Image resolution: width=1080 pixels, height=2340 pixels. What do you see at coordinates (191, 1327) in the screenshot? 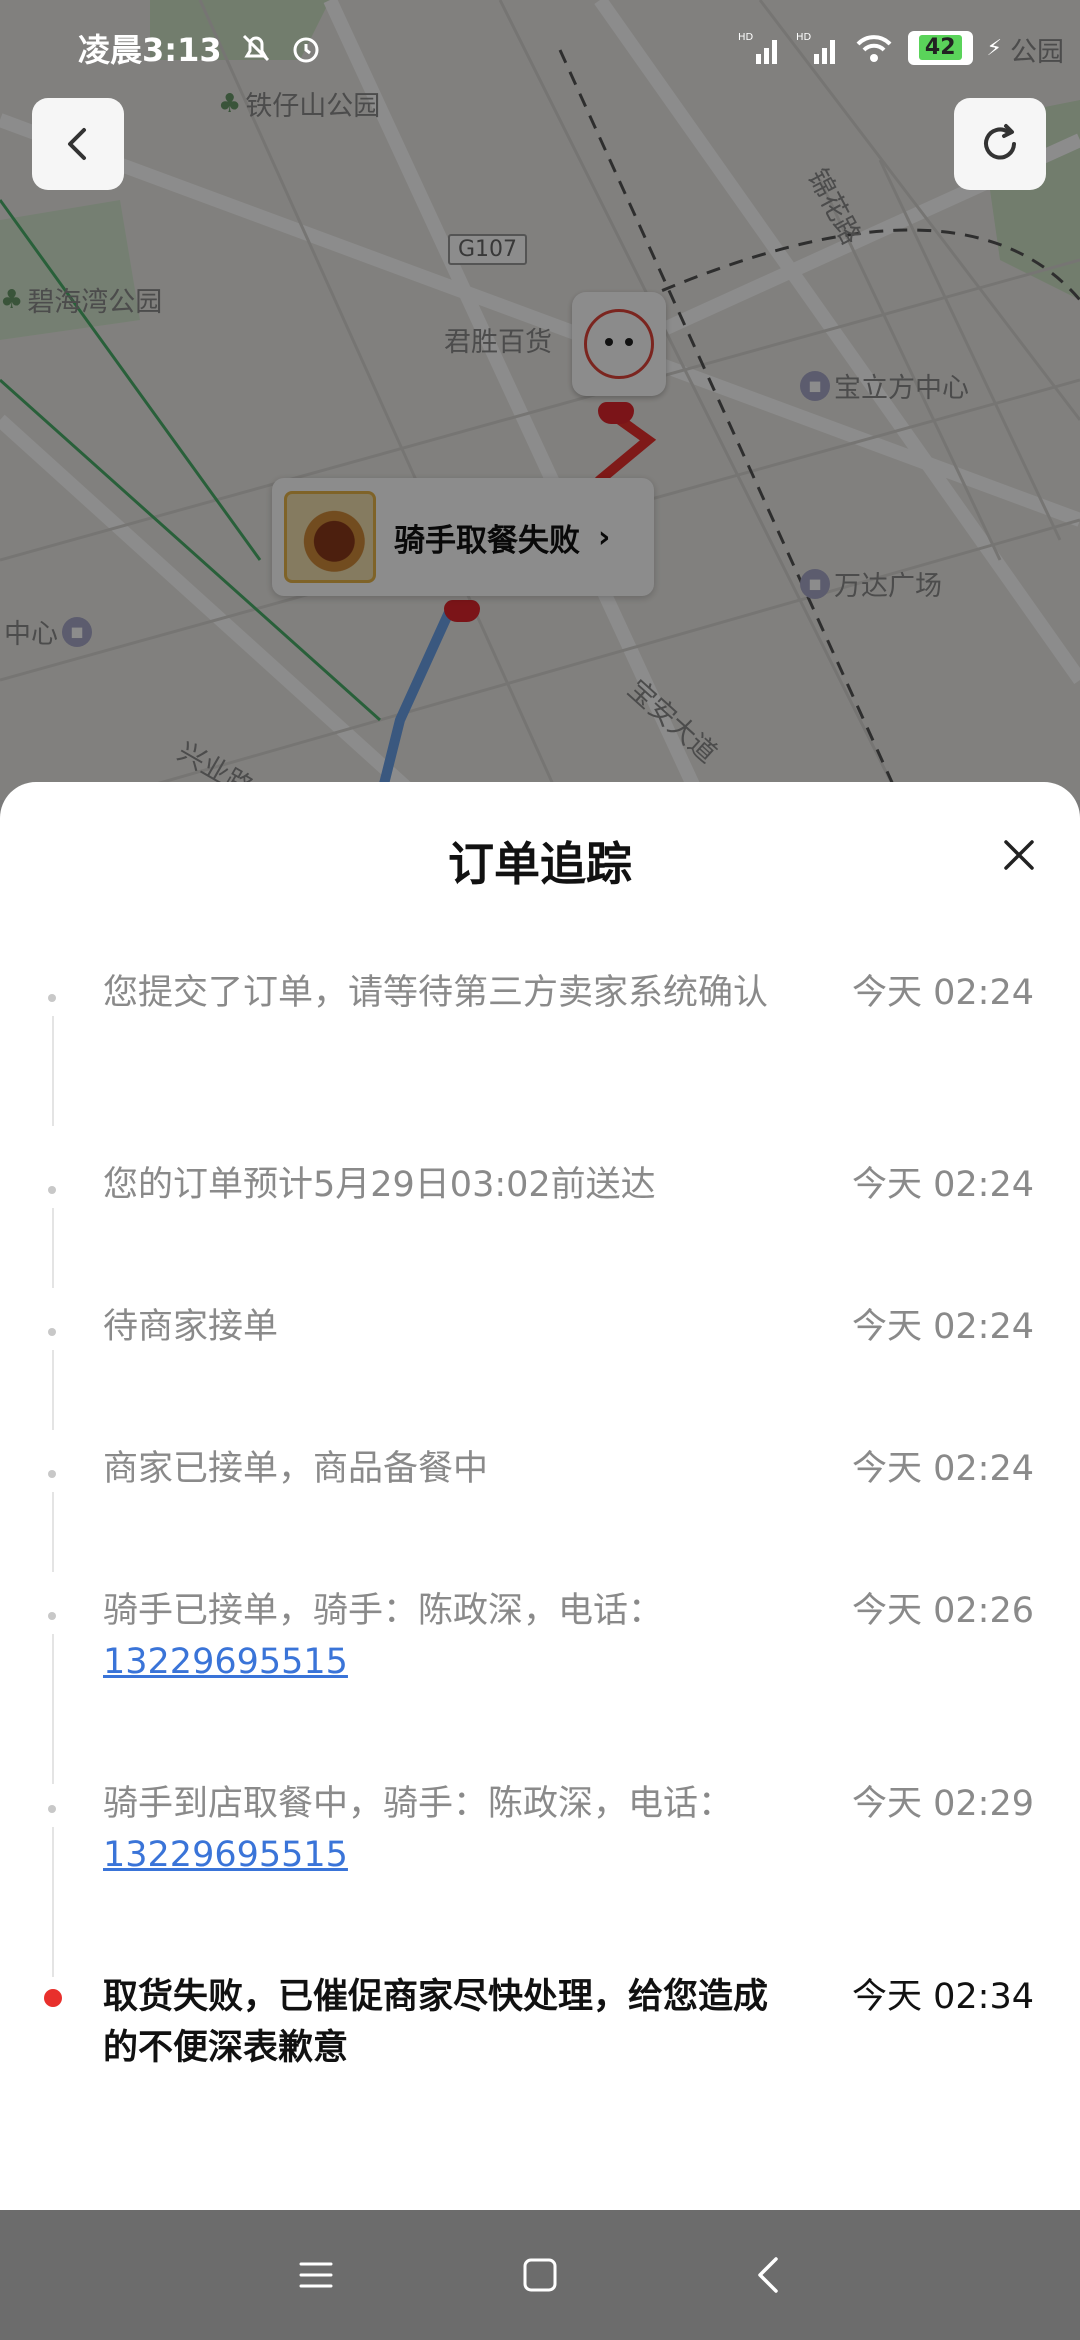
I see `event-text: 待商家接单` at bounding box center [191, 1327].